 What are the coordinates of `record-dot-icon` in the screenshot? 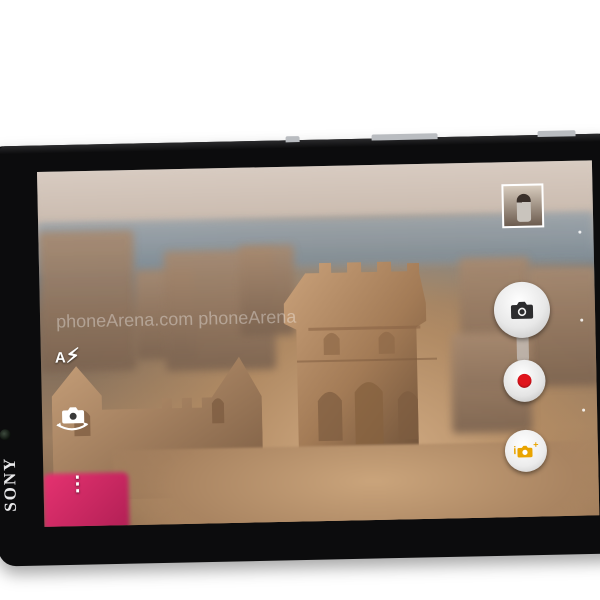 It's located at (524, 380).